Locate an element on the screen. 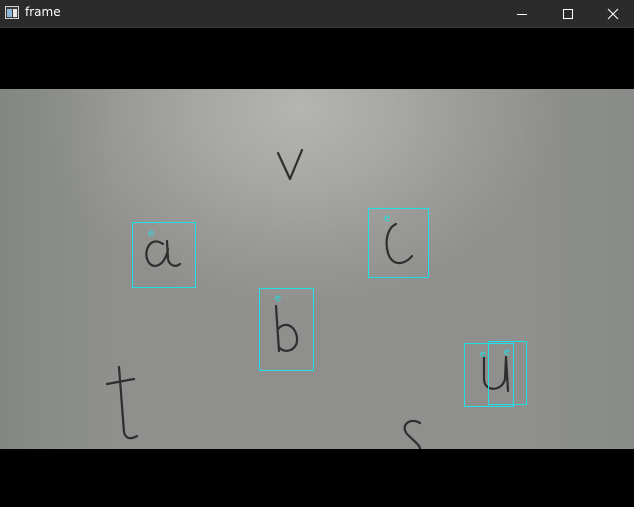 The height and width of the screenshot is (507, 634). letter-t-mark is located at coordinates (122, 402).